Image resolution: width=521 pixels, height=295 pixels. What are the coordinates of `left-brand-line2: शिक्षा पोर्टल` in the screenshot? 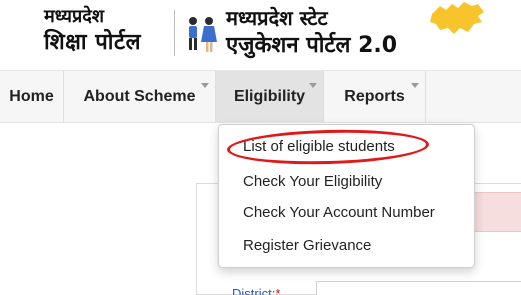 It's located at (92, 42).